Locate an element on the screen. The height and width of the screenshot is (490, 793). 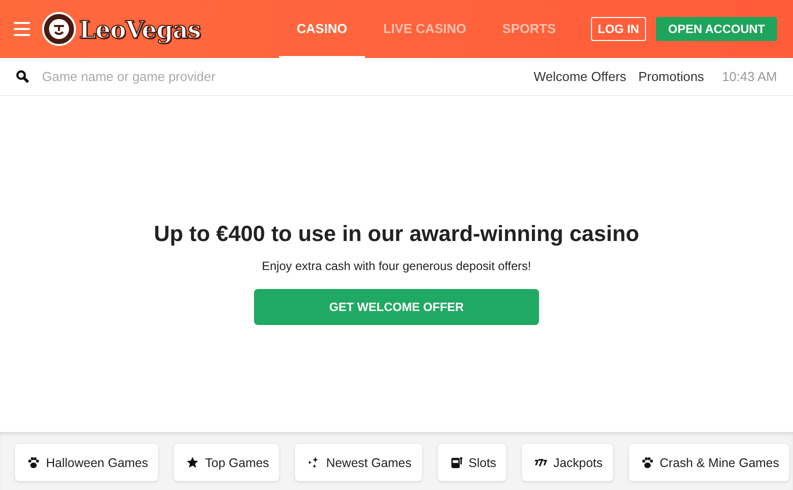
menu-icon is located at coordinates (22, 29).